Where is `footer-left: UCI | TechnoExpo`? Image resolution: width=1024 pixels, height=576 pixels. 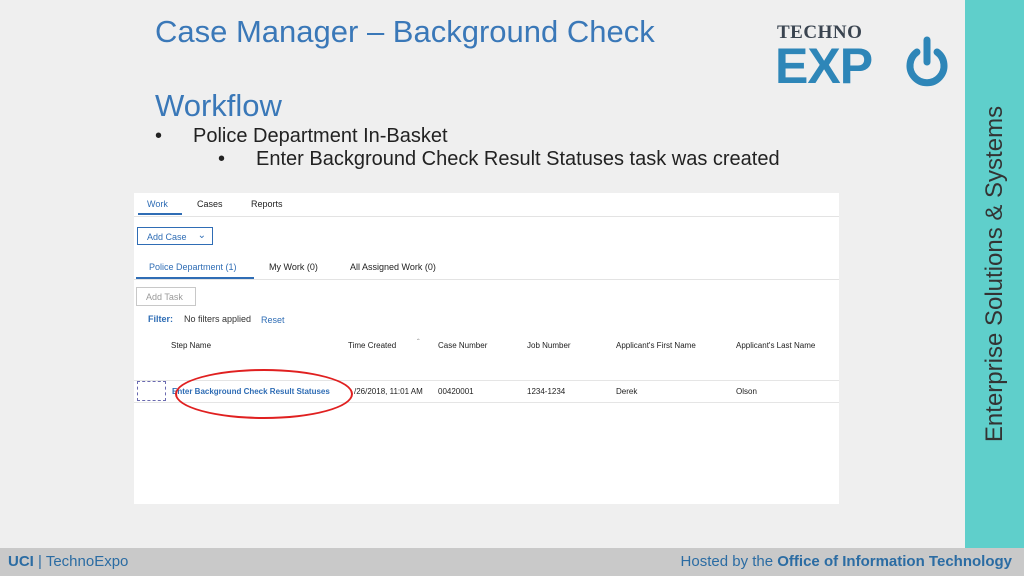
footer-left: UCI | TechnoExpo is located at coordinates (68, 561).